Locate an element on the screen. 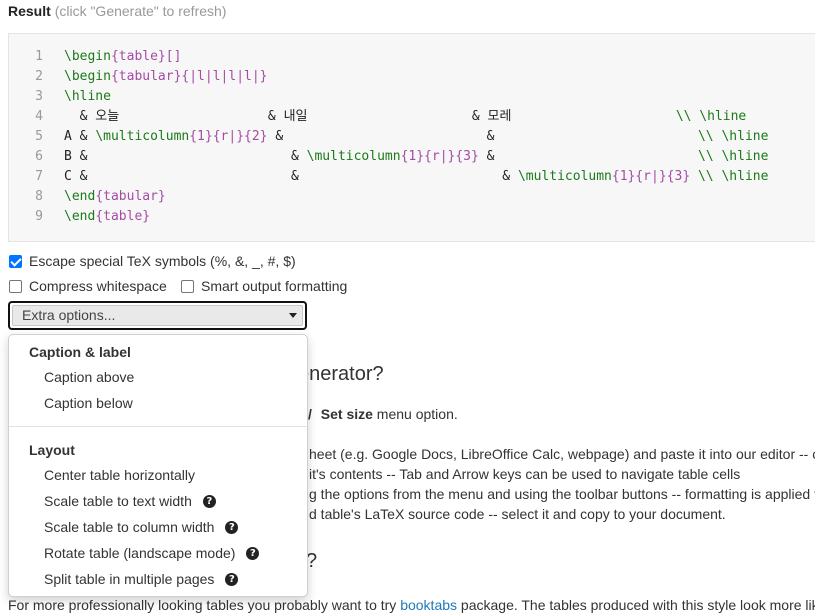 This screenshot has width=815, height=613. compress-option: Compress whitespace is located at coordinates (88, 286).